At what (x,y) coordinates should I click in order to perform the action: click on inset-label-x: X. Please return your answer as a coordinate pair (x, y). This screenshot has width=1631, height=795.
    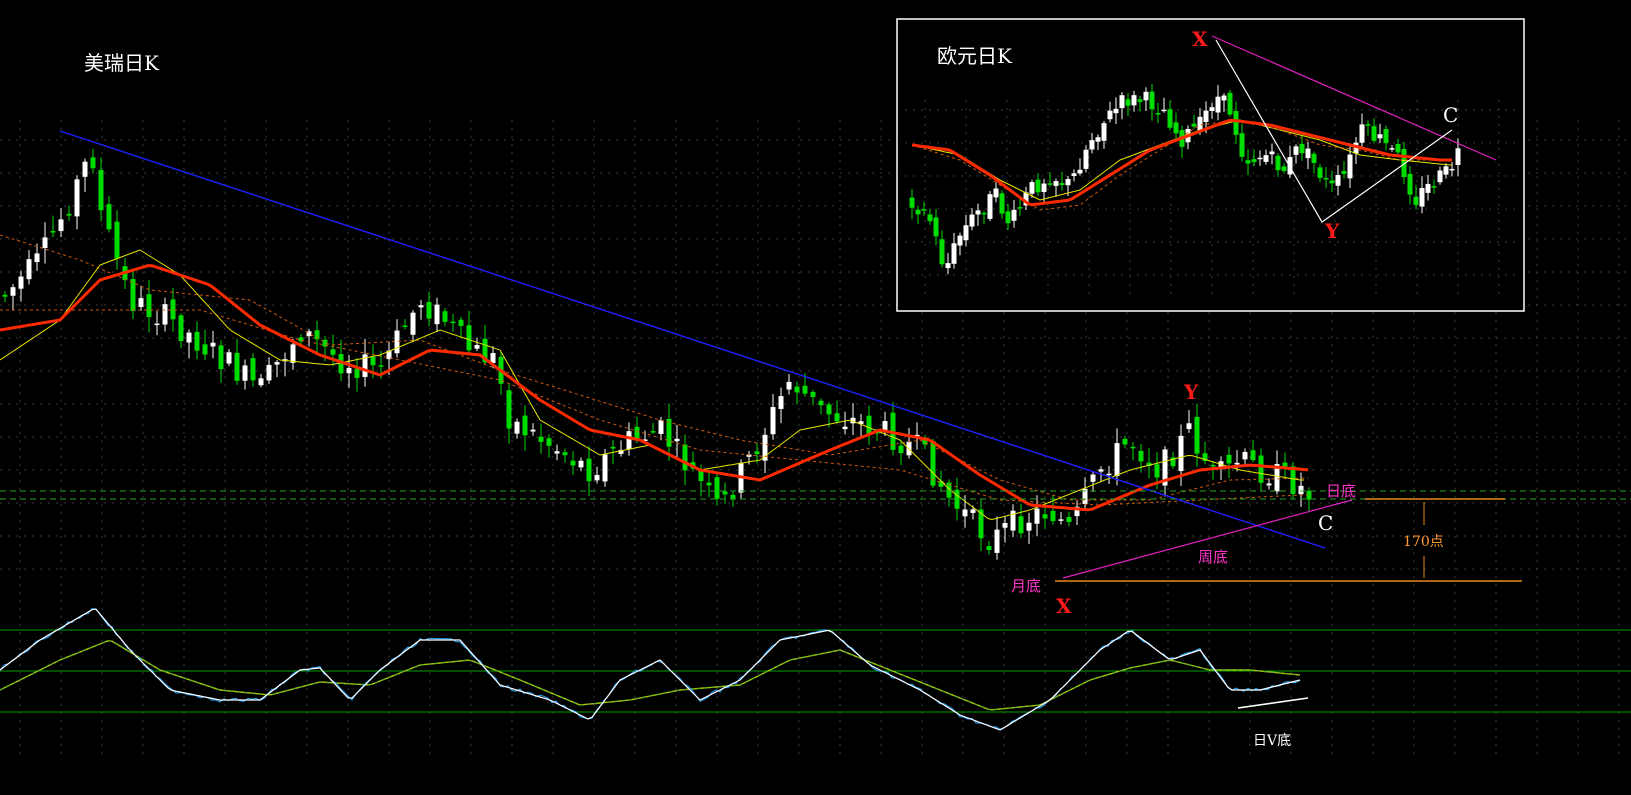
    Looking at the image, I should click on (1200, 39).